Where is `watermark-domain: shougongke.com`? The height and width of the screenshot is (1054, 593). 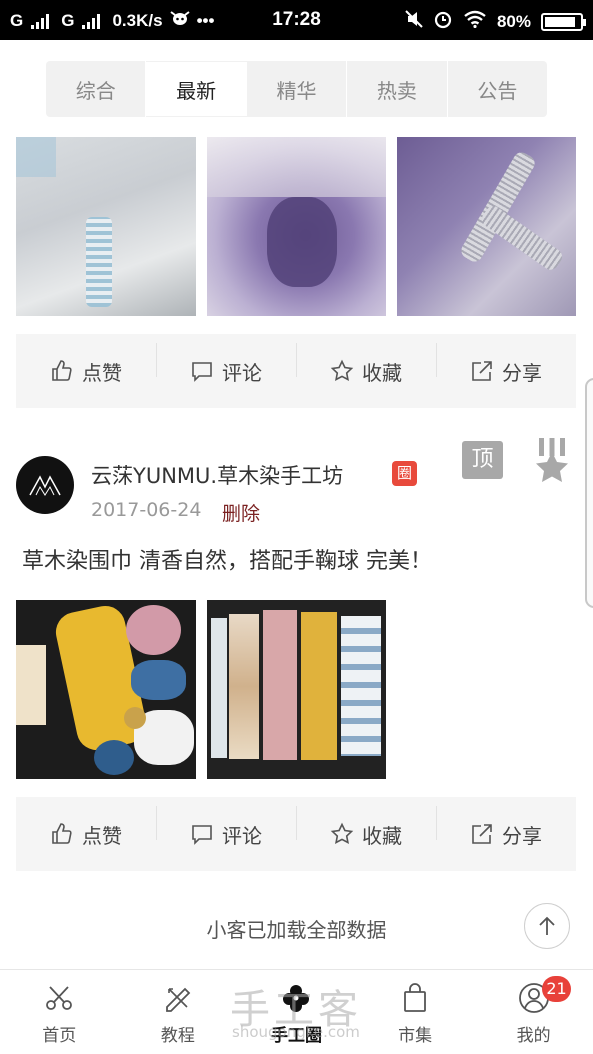 watermark-domain: shougongke.com is located at coordinates (296, 1032).